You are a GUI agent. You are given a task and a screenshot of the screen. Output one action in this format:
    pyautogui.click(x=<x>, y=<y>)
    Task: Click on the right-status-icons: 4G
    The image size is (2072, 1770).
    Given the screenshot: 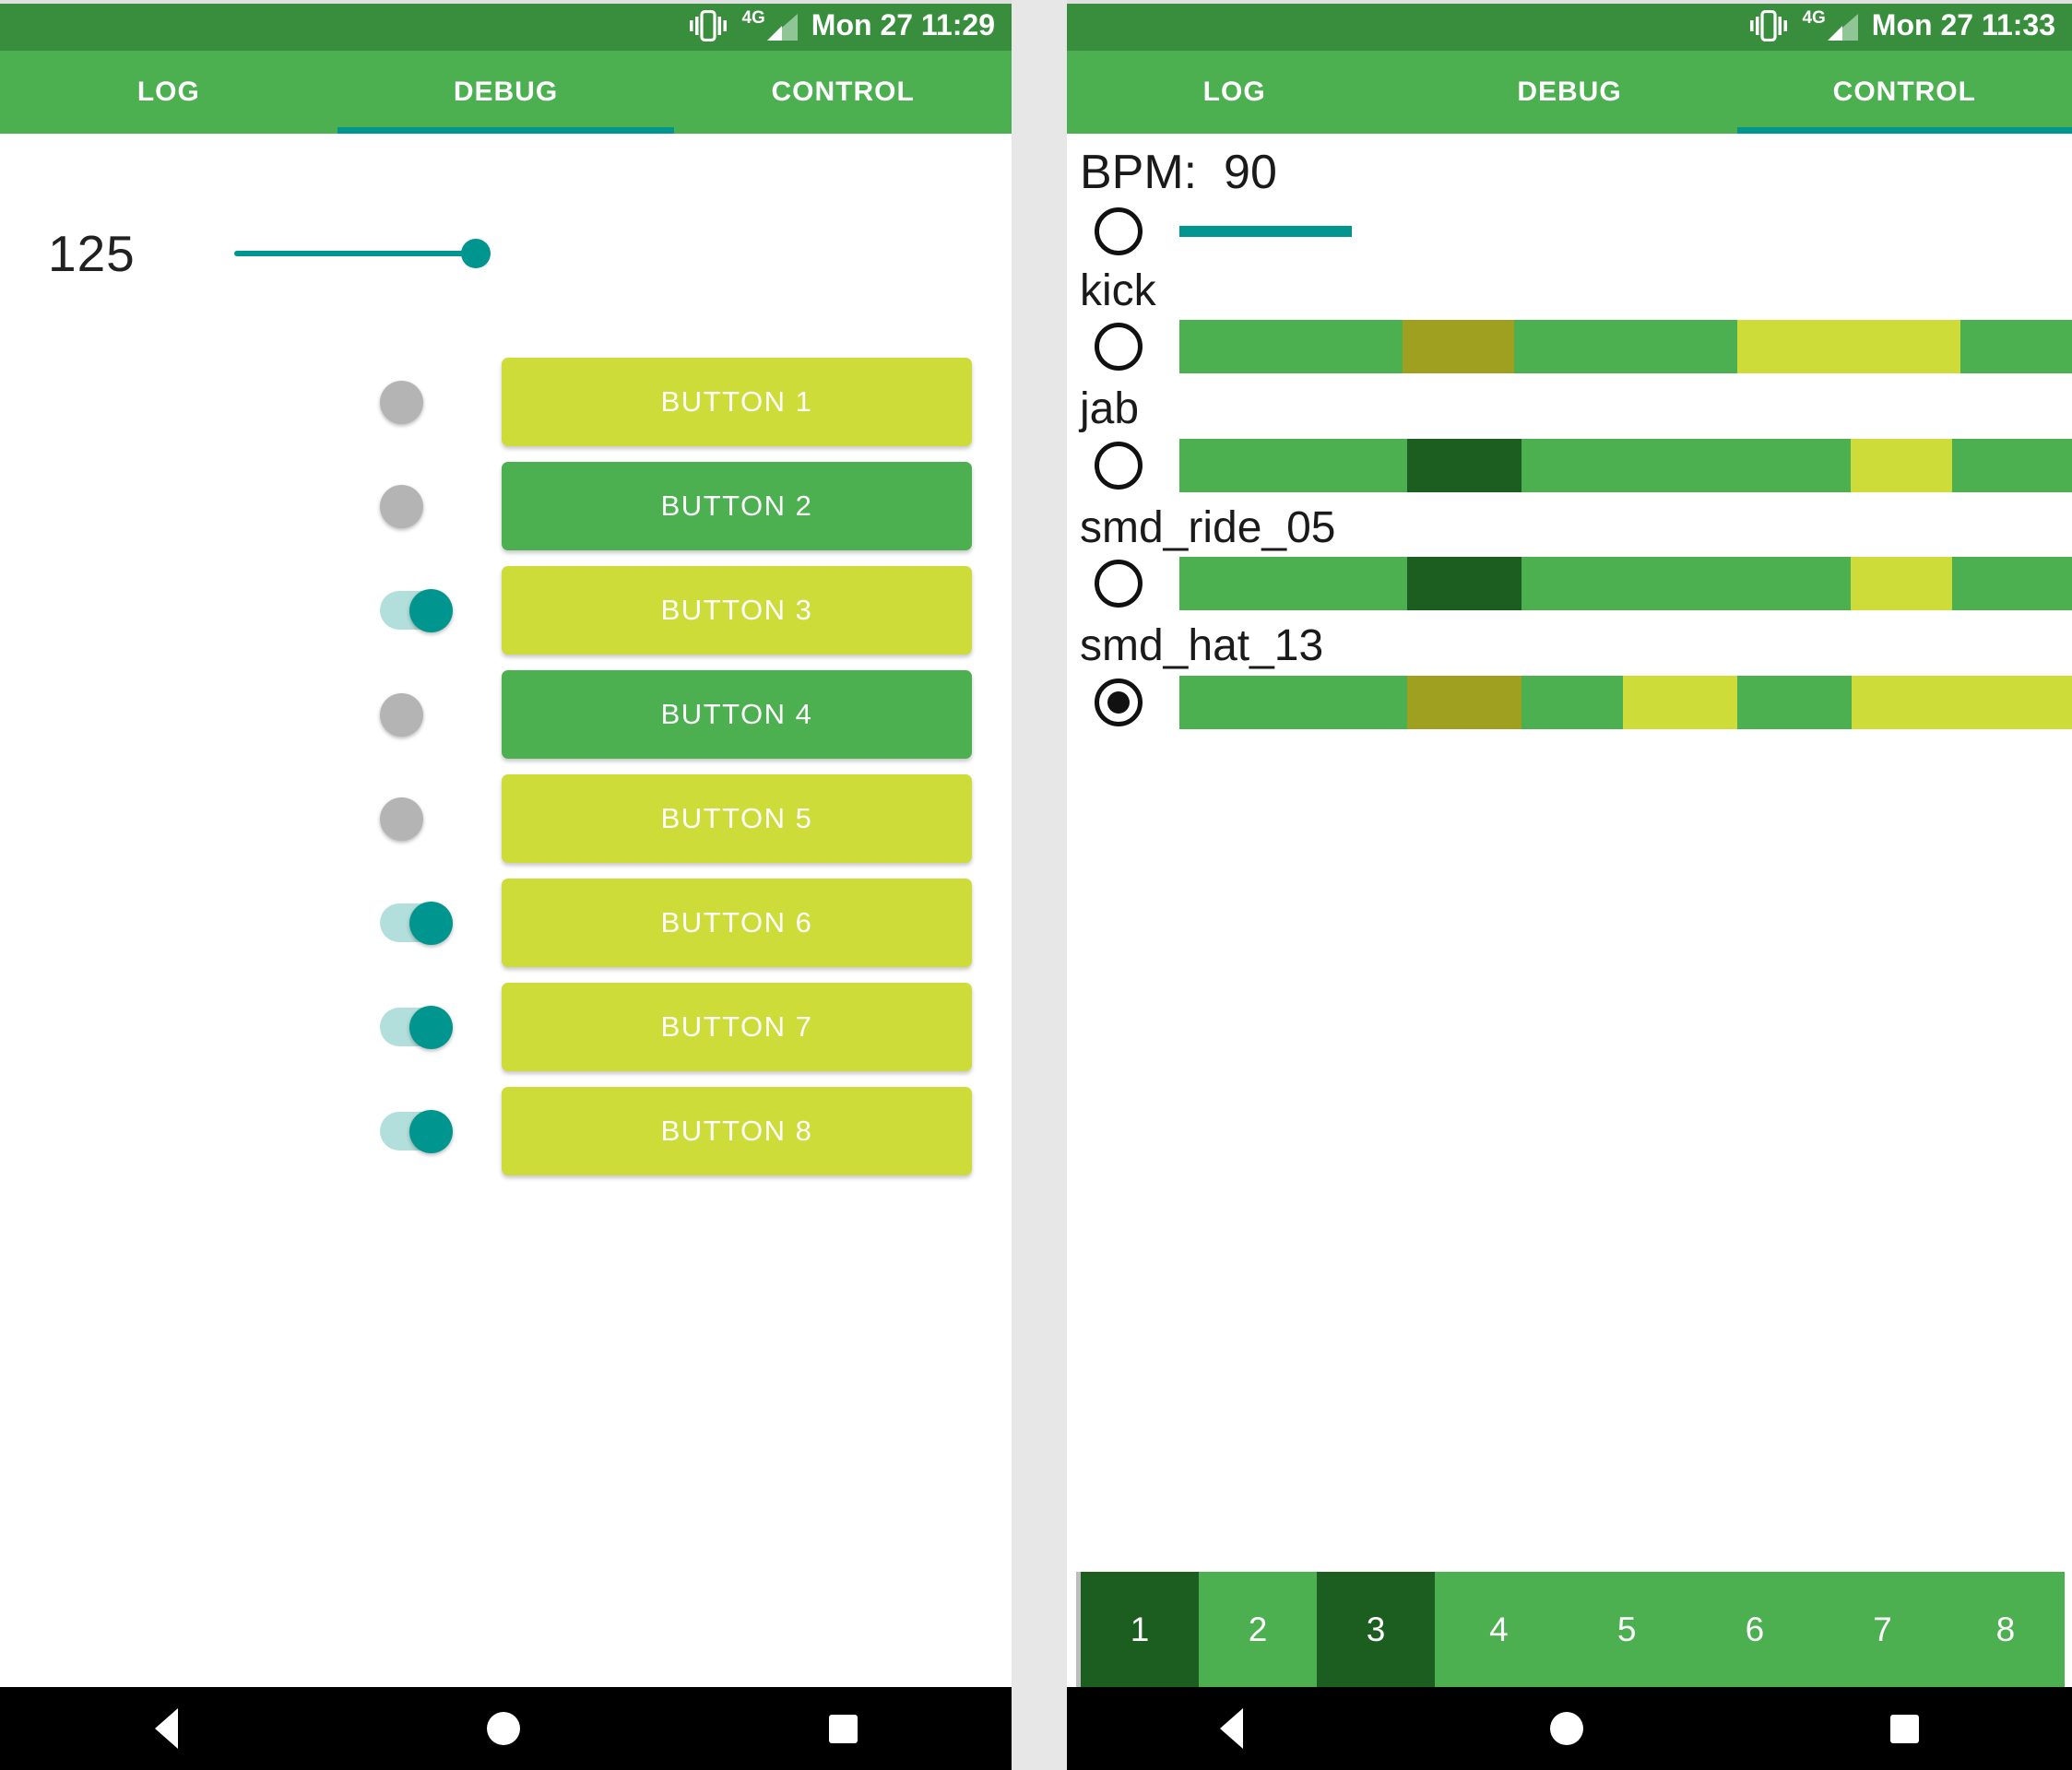 What is the action you would take?
    pyautogui.click(x=1804, y=25)
    